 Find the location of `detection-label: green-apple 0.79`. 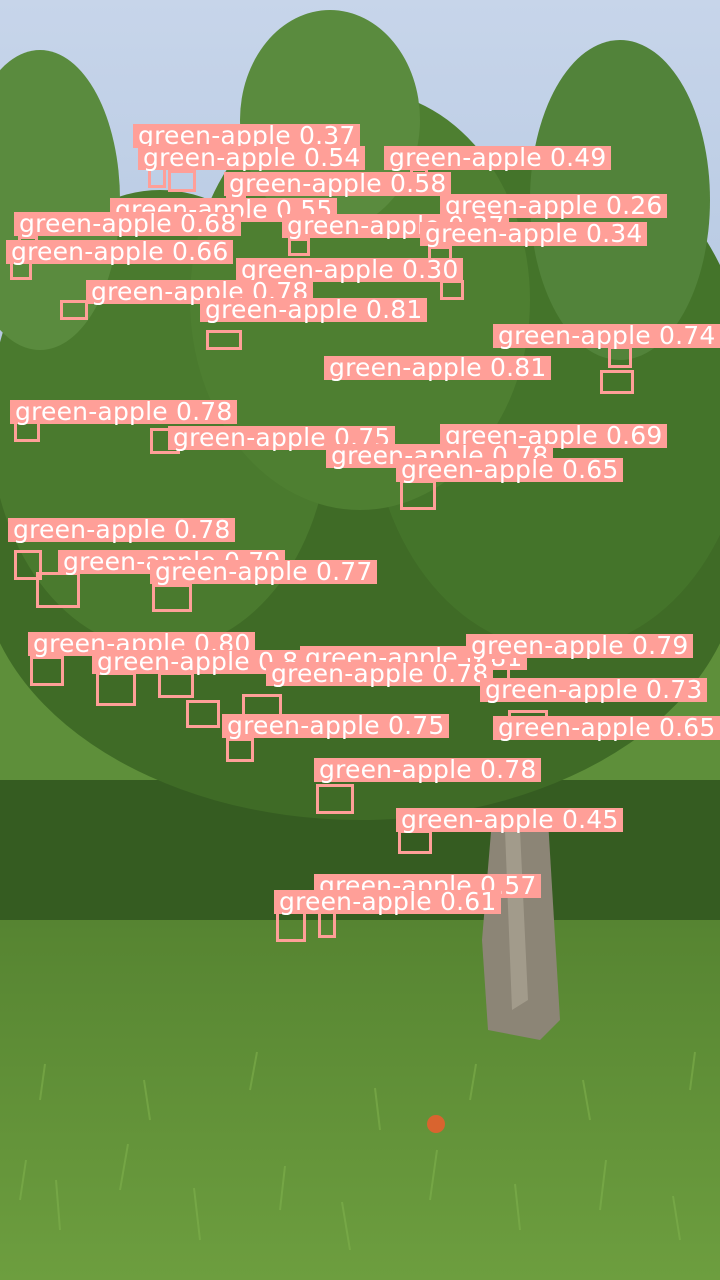

detection-label: green-apple 0.79 is located at coordinates (580, 645).